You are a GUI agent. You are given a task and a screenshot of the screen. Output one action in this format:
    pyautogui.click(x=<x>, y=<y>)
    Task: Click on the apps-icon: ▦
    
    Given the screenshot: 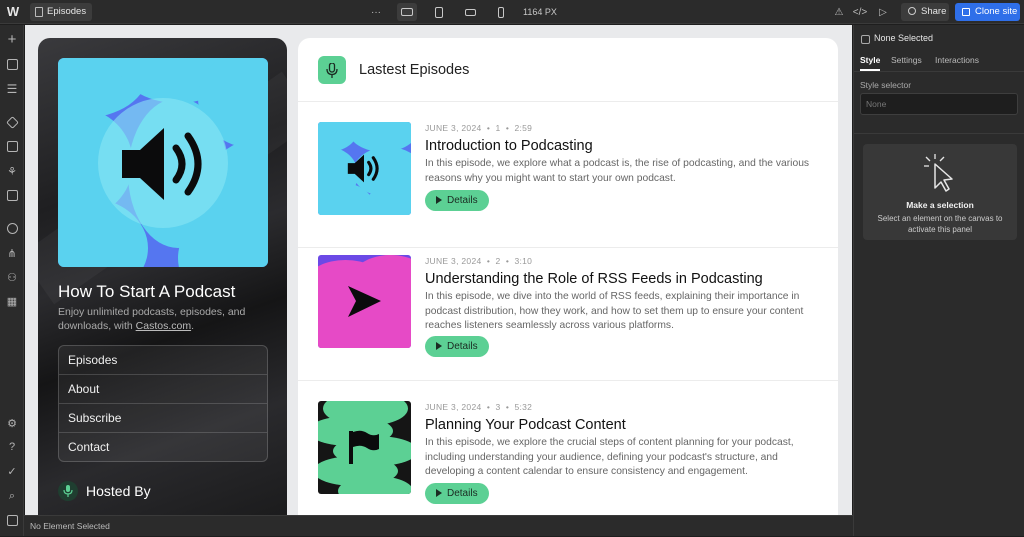 What is the action you would take?
    pyautogui.click(x=12, y=301)
    